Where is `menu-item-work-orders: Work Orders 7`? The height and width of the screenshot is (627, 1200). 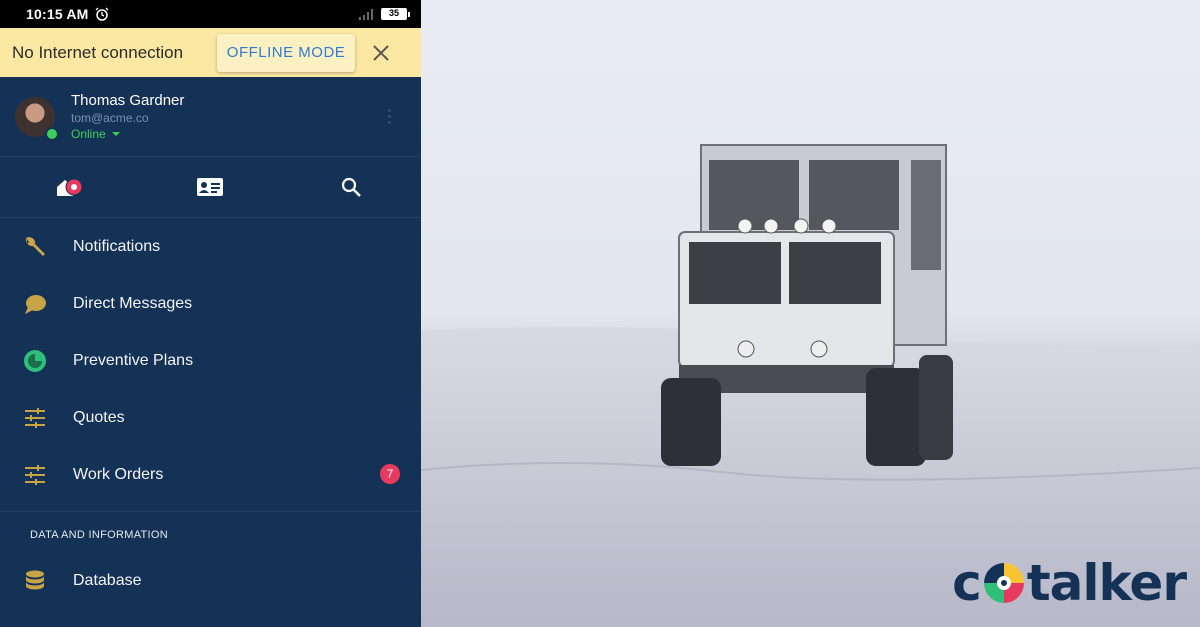 menu-item-work-orders: Work Orders 7 is located at coordinates (210, 474).